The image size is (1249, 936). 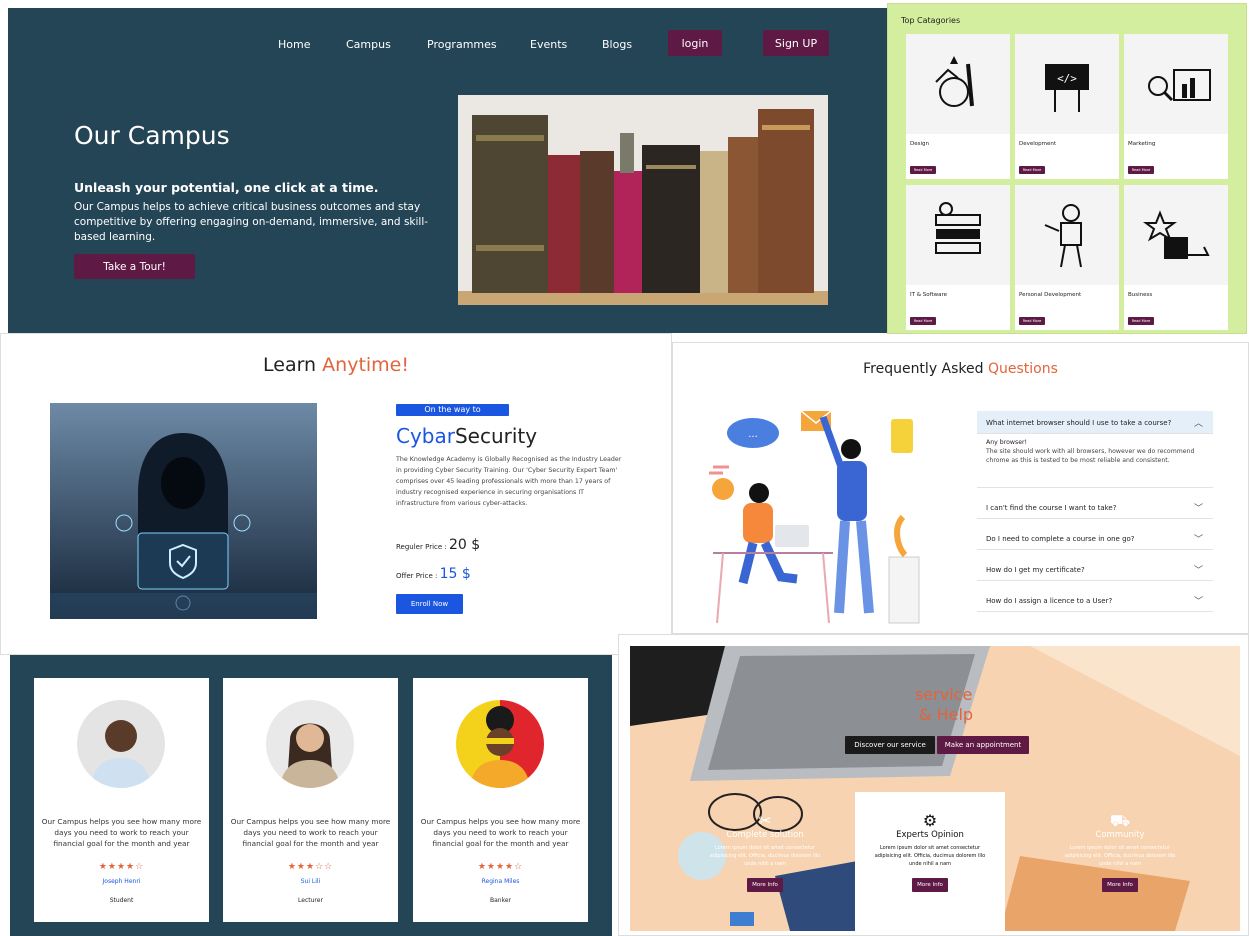 What do you see at coordinates (294, 44) in the screenshot?
I see `nav-home: Home` at bounding box center [294, 44].